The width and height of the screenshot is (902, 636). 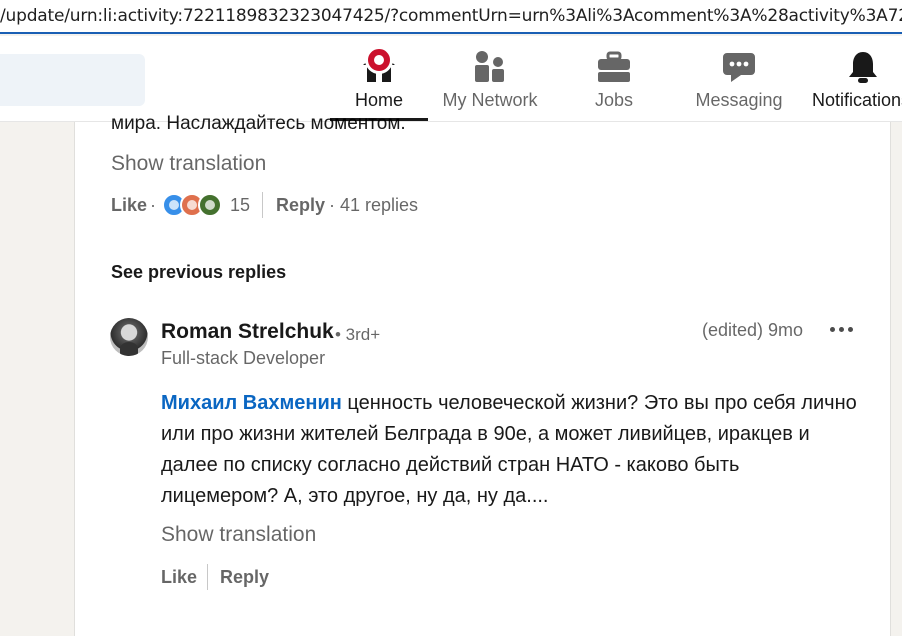 What do you see at coordinates (243, 358) in the screenshot?
I see `author-headline: Full-stack Developer` at bounding box center [243, 358].